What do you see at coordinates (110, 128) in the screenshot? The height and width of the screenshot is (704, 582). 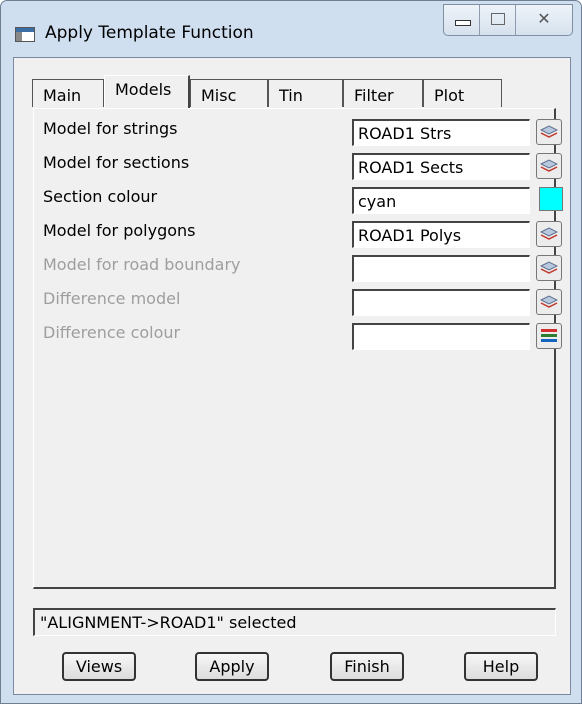 I see `model-for-strings-label: Model for strings` at bounding box center [110, 128].